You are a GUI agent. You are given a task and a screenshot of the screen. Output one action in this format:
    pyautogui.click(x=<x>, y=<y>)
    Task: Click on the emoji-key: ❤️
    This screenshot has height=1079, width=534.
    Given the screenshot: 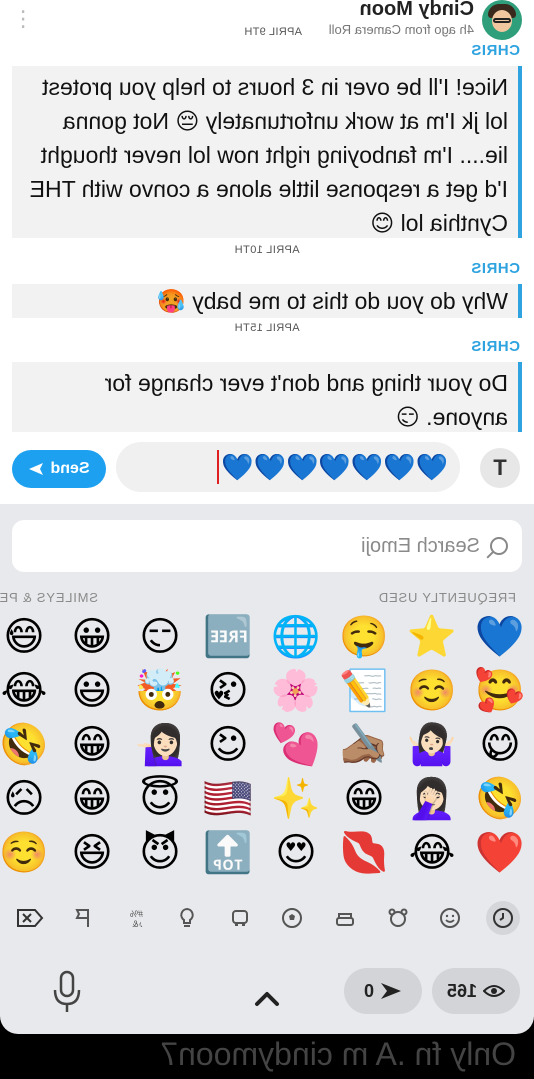 What is the action you would take?
    pyautogui.click(x=500, y=853)
    